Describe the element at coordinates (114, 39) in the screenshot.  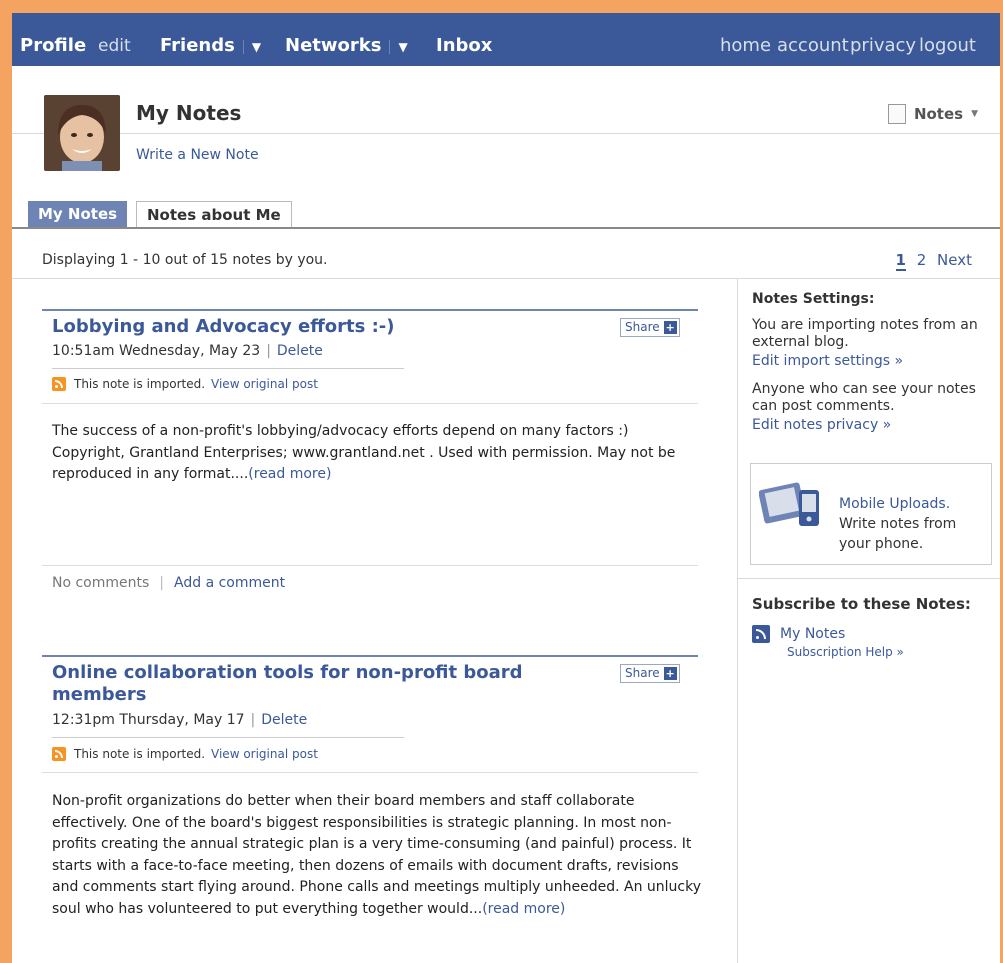
I see `nav-edit-link: edit` at that location.